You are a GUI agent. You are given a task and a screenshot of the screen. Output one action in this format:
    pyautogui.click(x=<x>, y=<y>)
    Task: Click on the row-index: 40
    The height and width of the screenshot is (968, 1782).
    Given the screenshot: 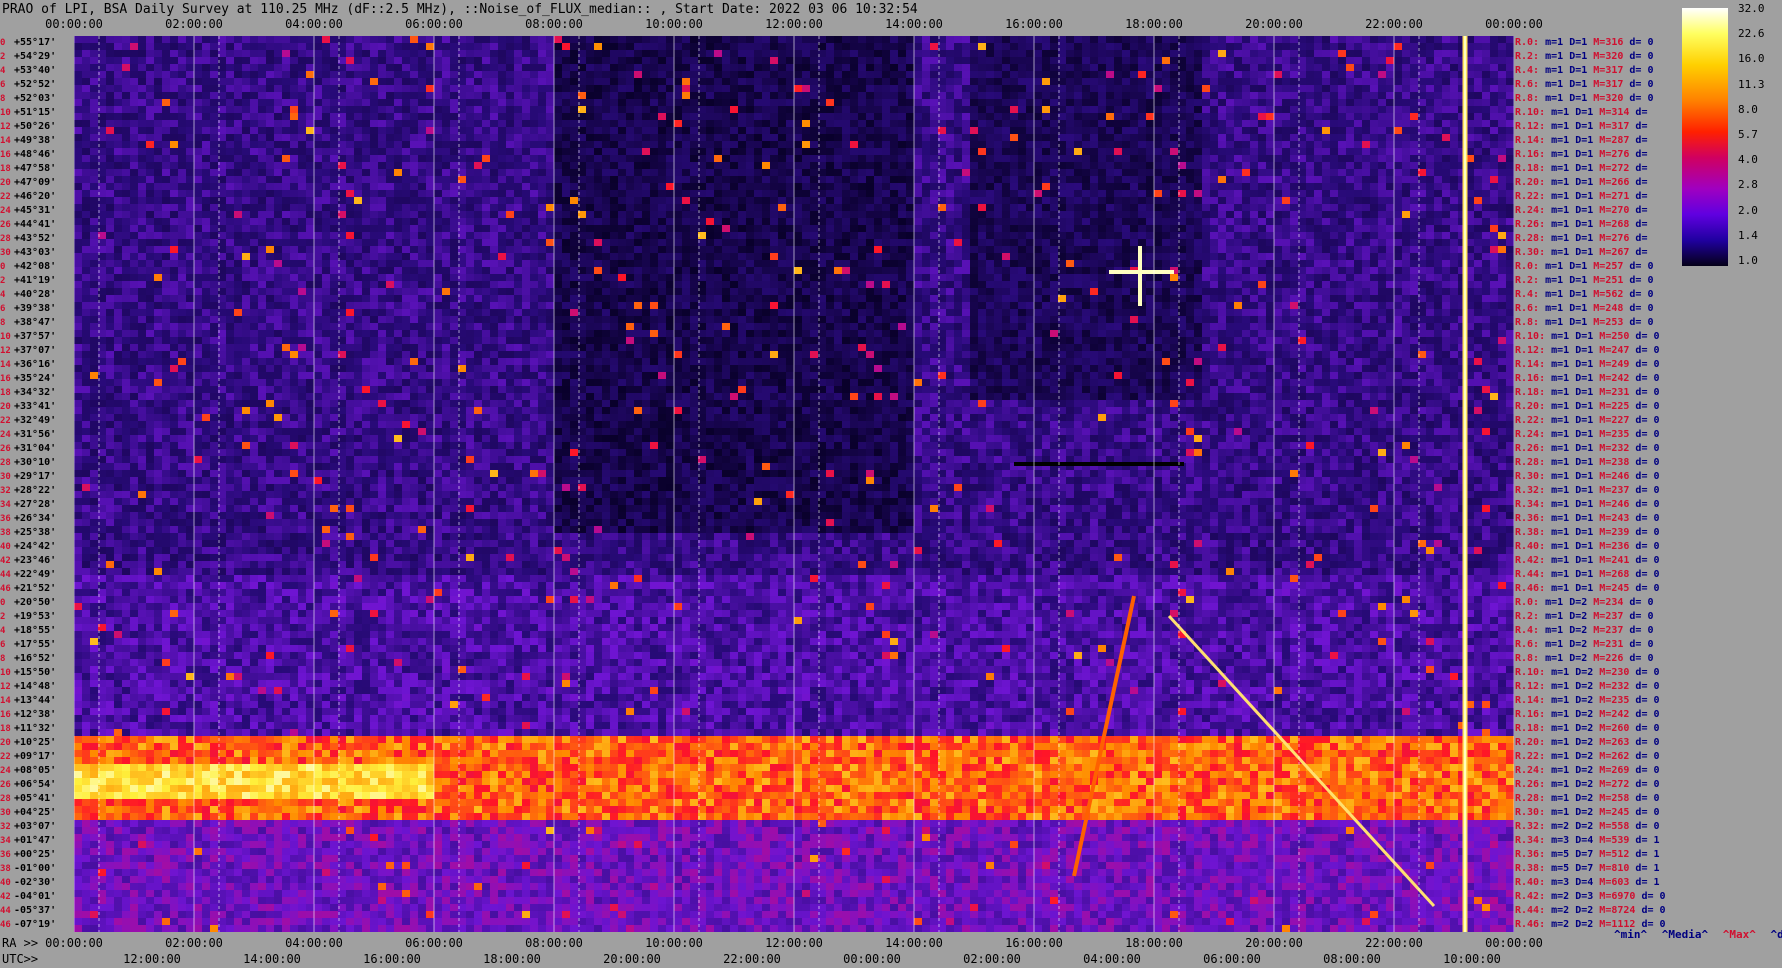 What is the action you would take?
    pyautogui.click(x=7, y=883)
    